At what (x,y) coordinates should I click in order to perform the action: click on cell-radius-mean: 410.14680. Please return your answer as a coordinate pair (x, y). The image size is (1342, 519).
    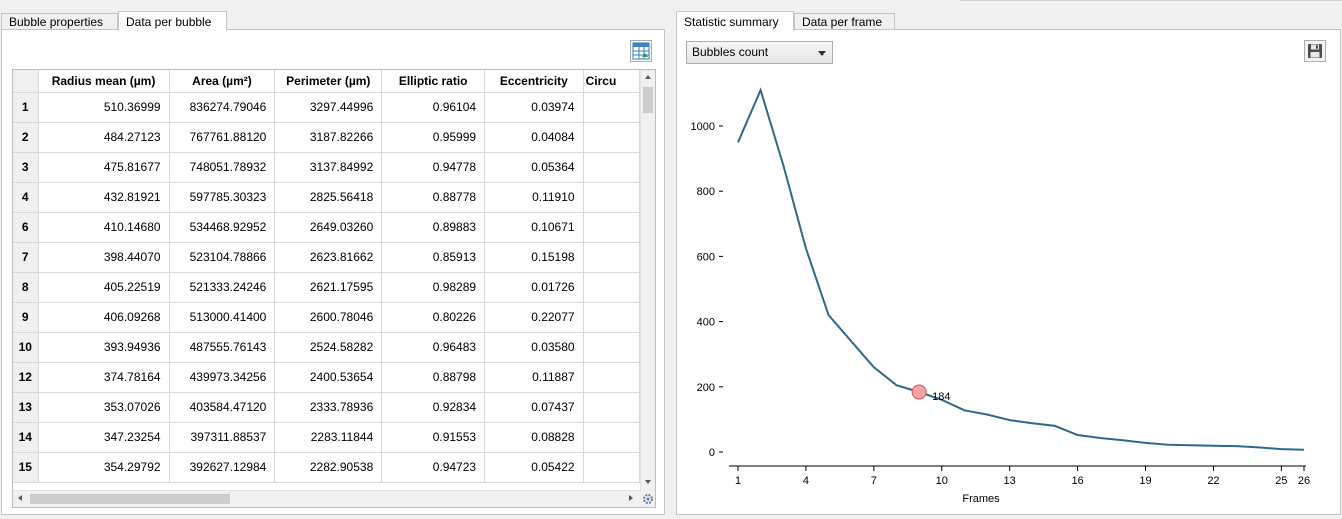
    Looking at the image, I should click on (104, 227).